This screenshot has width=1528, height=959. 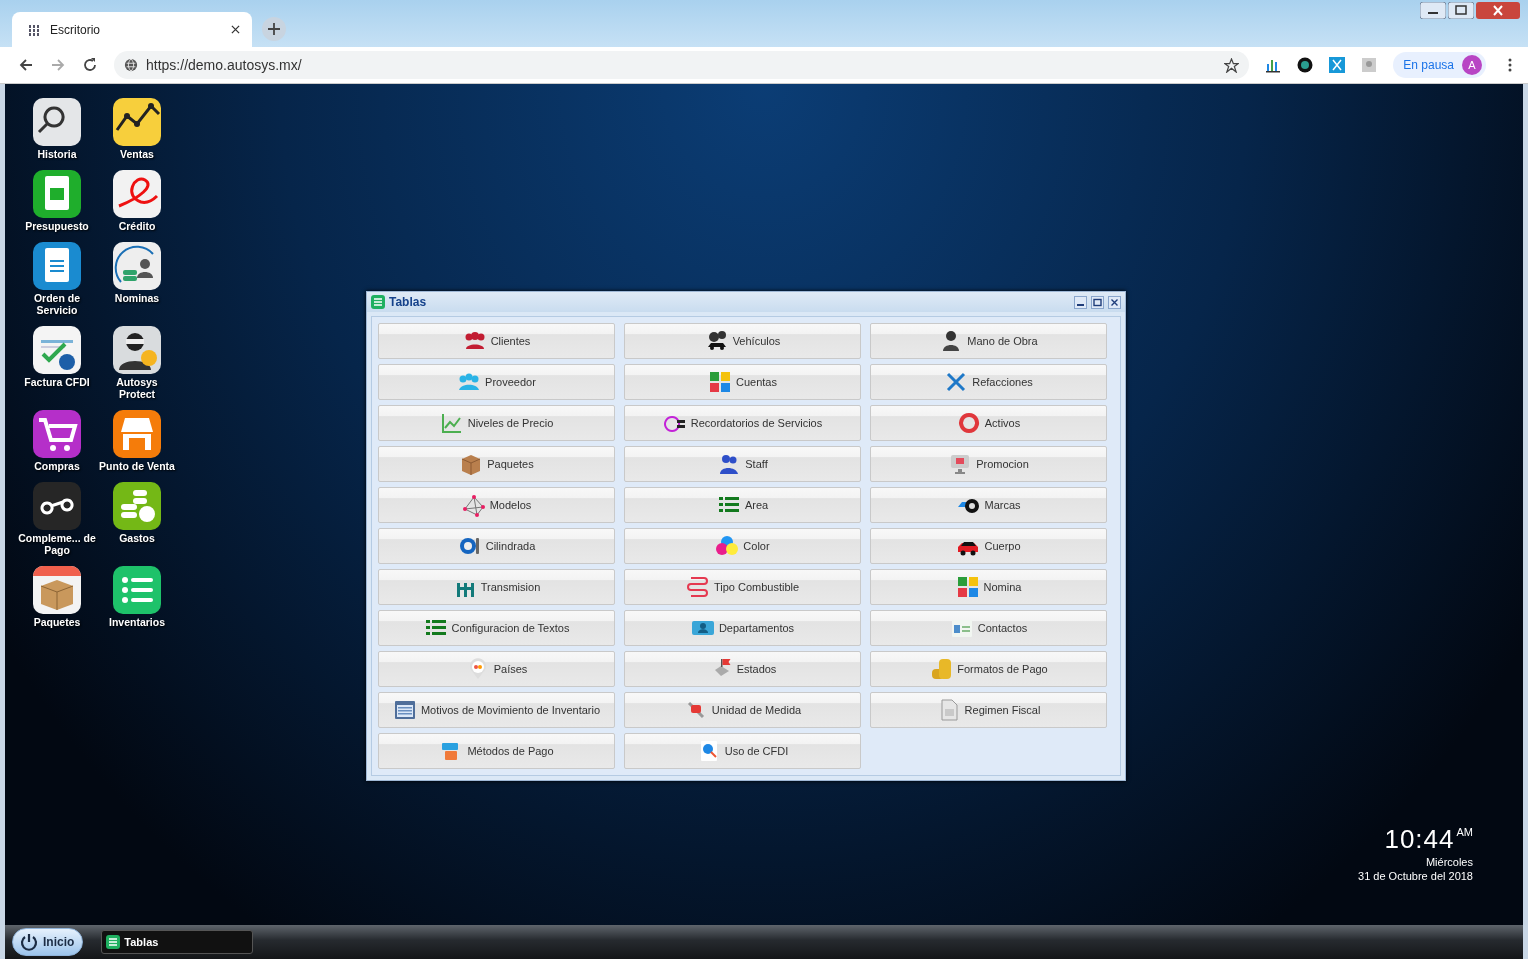 What do you see at coordinates (742, 423) in the screenshot?
I see `table-button: Recordatorios de Servicios` at bounding box center [742, 423].